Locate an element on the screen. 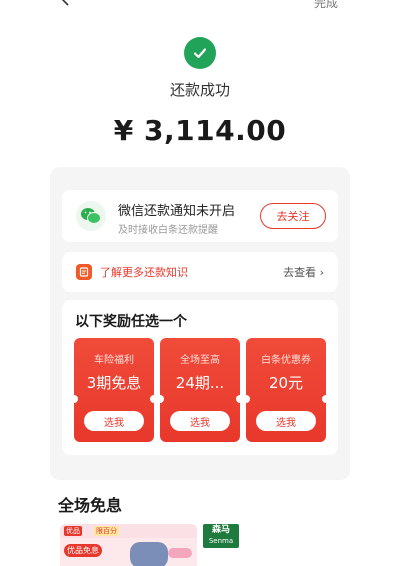  senma-logo: 森马 Senma is located at coordinates (221, 536).